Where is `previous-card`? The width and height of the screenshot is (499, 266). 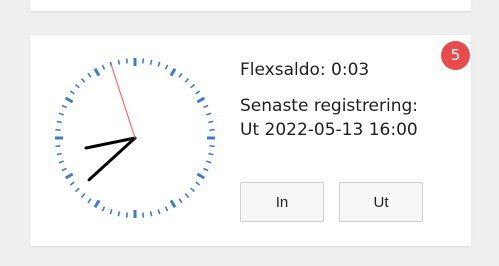 previous-card is located at coordinates (250, 5).